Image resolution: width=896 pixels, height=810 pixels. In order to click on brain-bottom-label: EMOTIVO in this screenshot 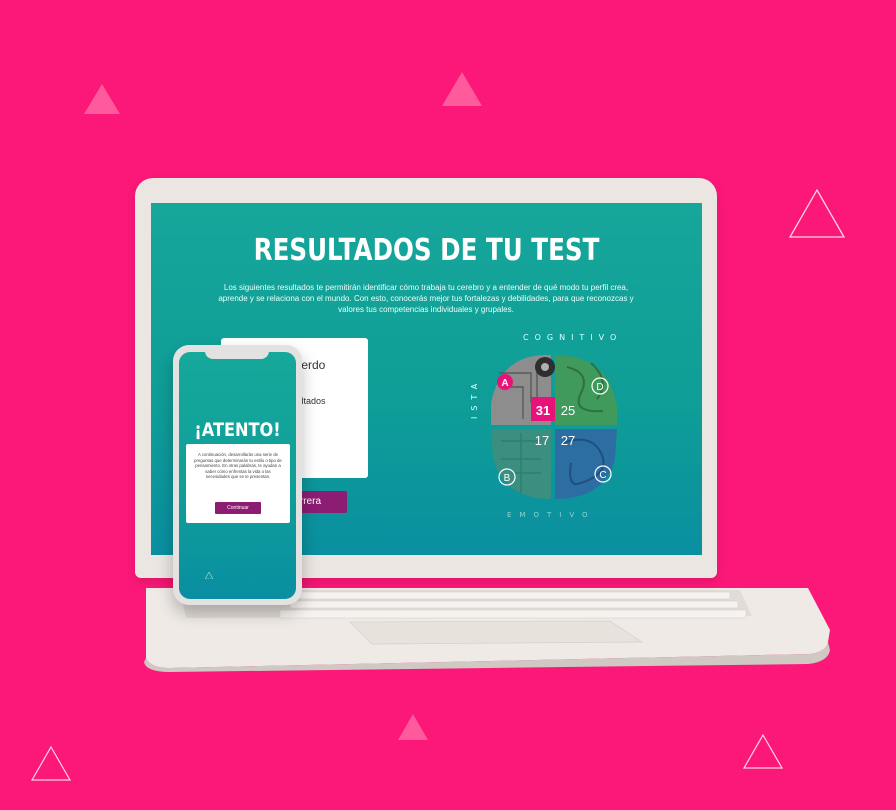, I will do `click(551, 515)`.